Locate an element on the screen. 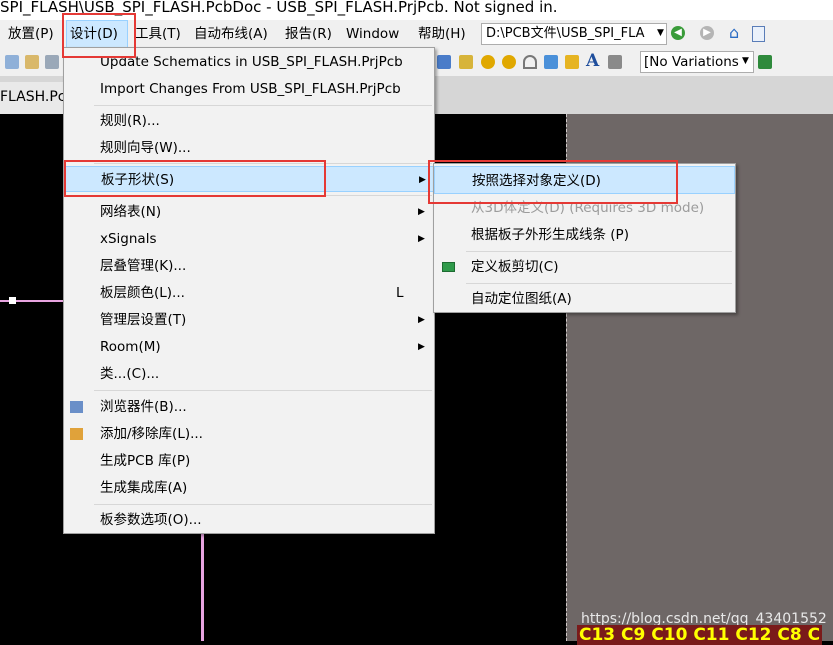 The image size is (833, 645). submenu-item-create-primitives-from-shape: 根据板子外形生成线条 (P) is located at coordinates (584, 235).